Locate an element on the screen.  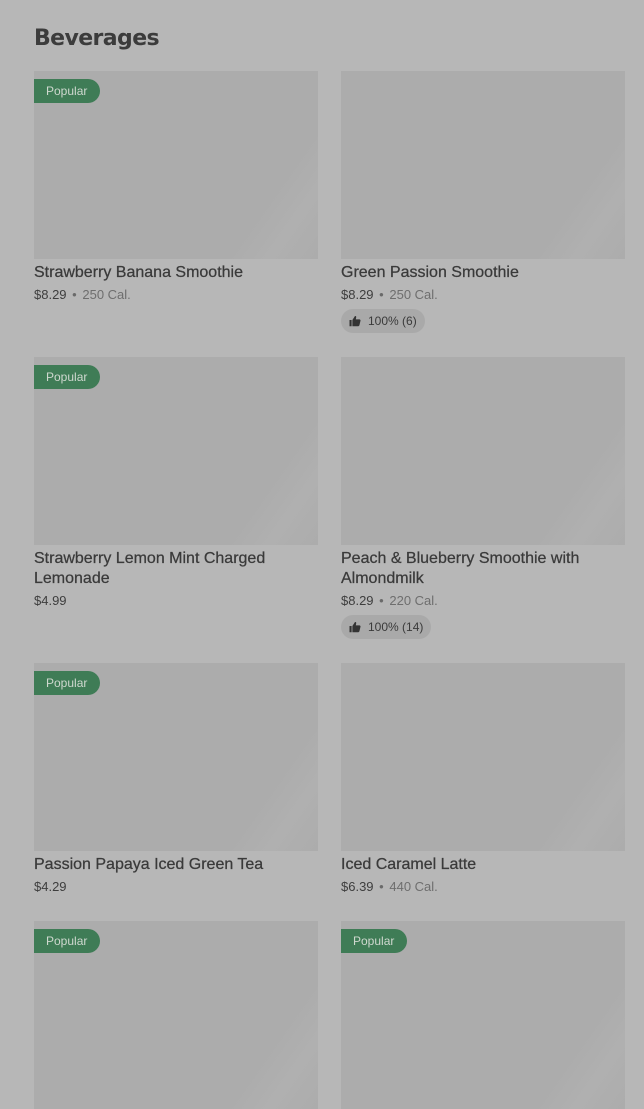
section-title: Beverages is located at coordinates (97, 38).